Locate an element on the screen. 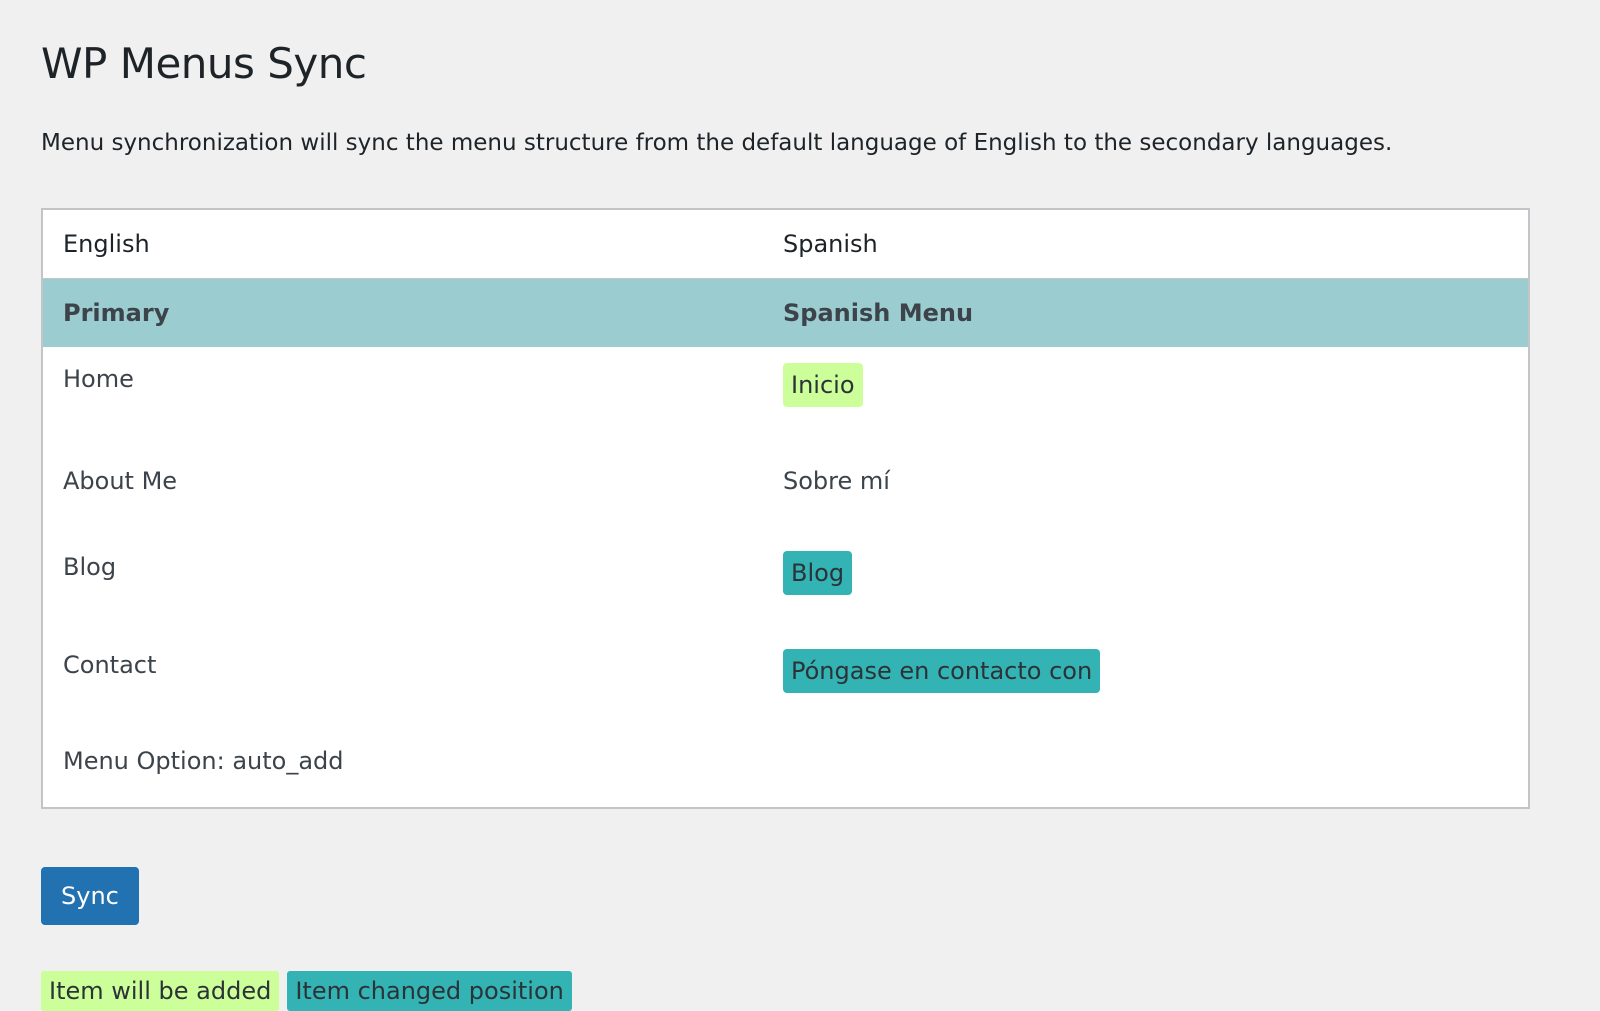  spanish-item-moved: Blog is located at coordinates (818, 573).